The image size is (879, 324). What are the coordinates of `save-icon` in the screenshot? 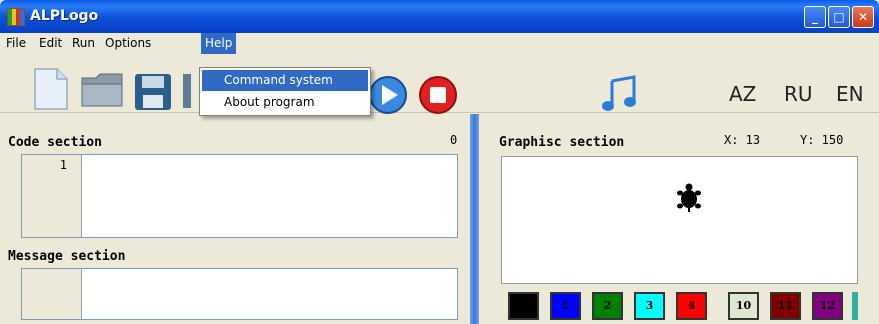 It's located at (153, 92).